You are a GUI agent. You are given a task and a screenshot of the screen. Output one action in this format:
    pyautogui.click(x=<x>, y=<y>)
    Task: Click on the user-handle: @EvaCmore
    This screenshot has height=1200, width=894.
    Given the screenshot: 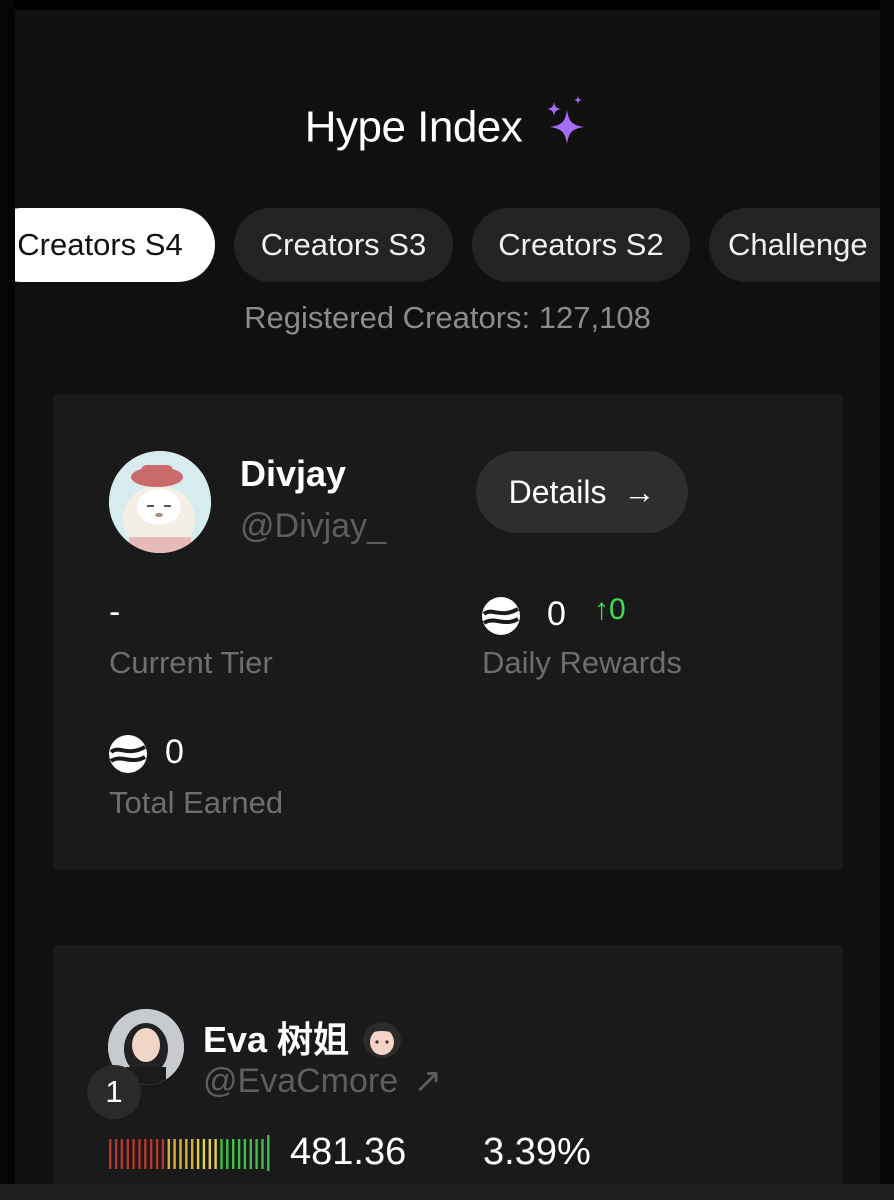 What is the action you would take?
    pyautogui.click(x=301, y=1081)
    